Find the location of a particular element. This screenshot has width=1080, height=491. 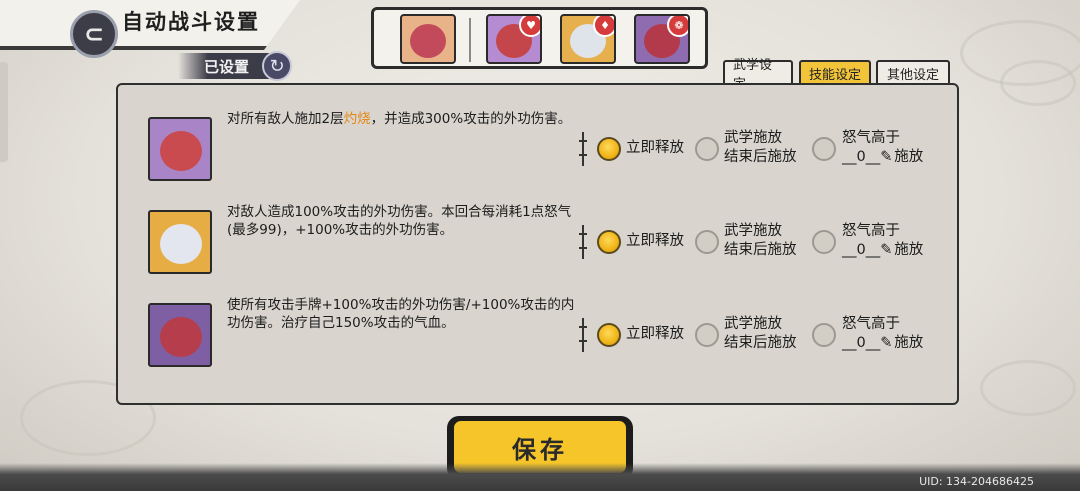

team-lineup: ♥ ♦ ❁ is located at coordinates (539, 38).